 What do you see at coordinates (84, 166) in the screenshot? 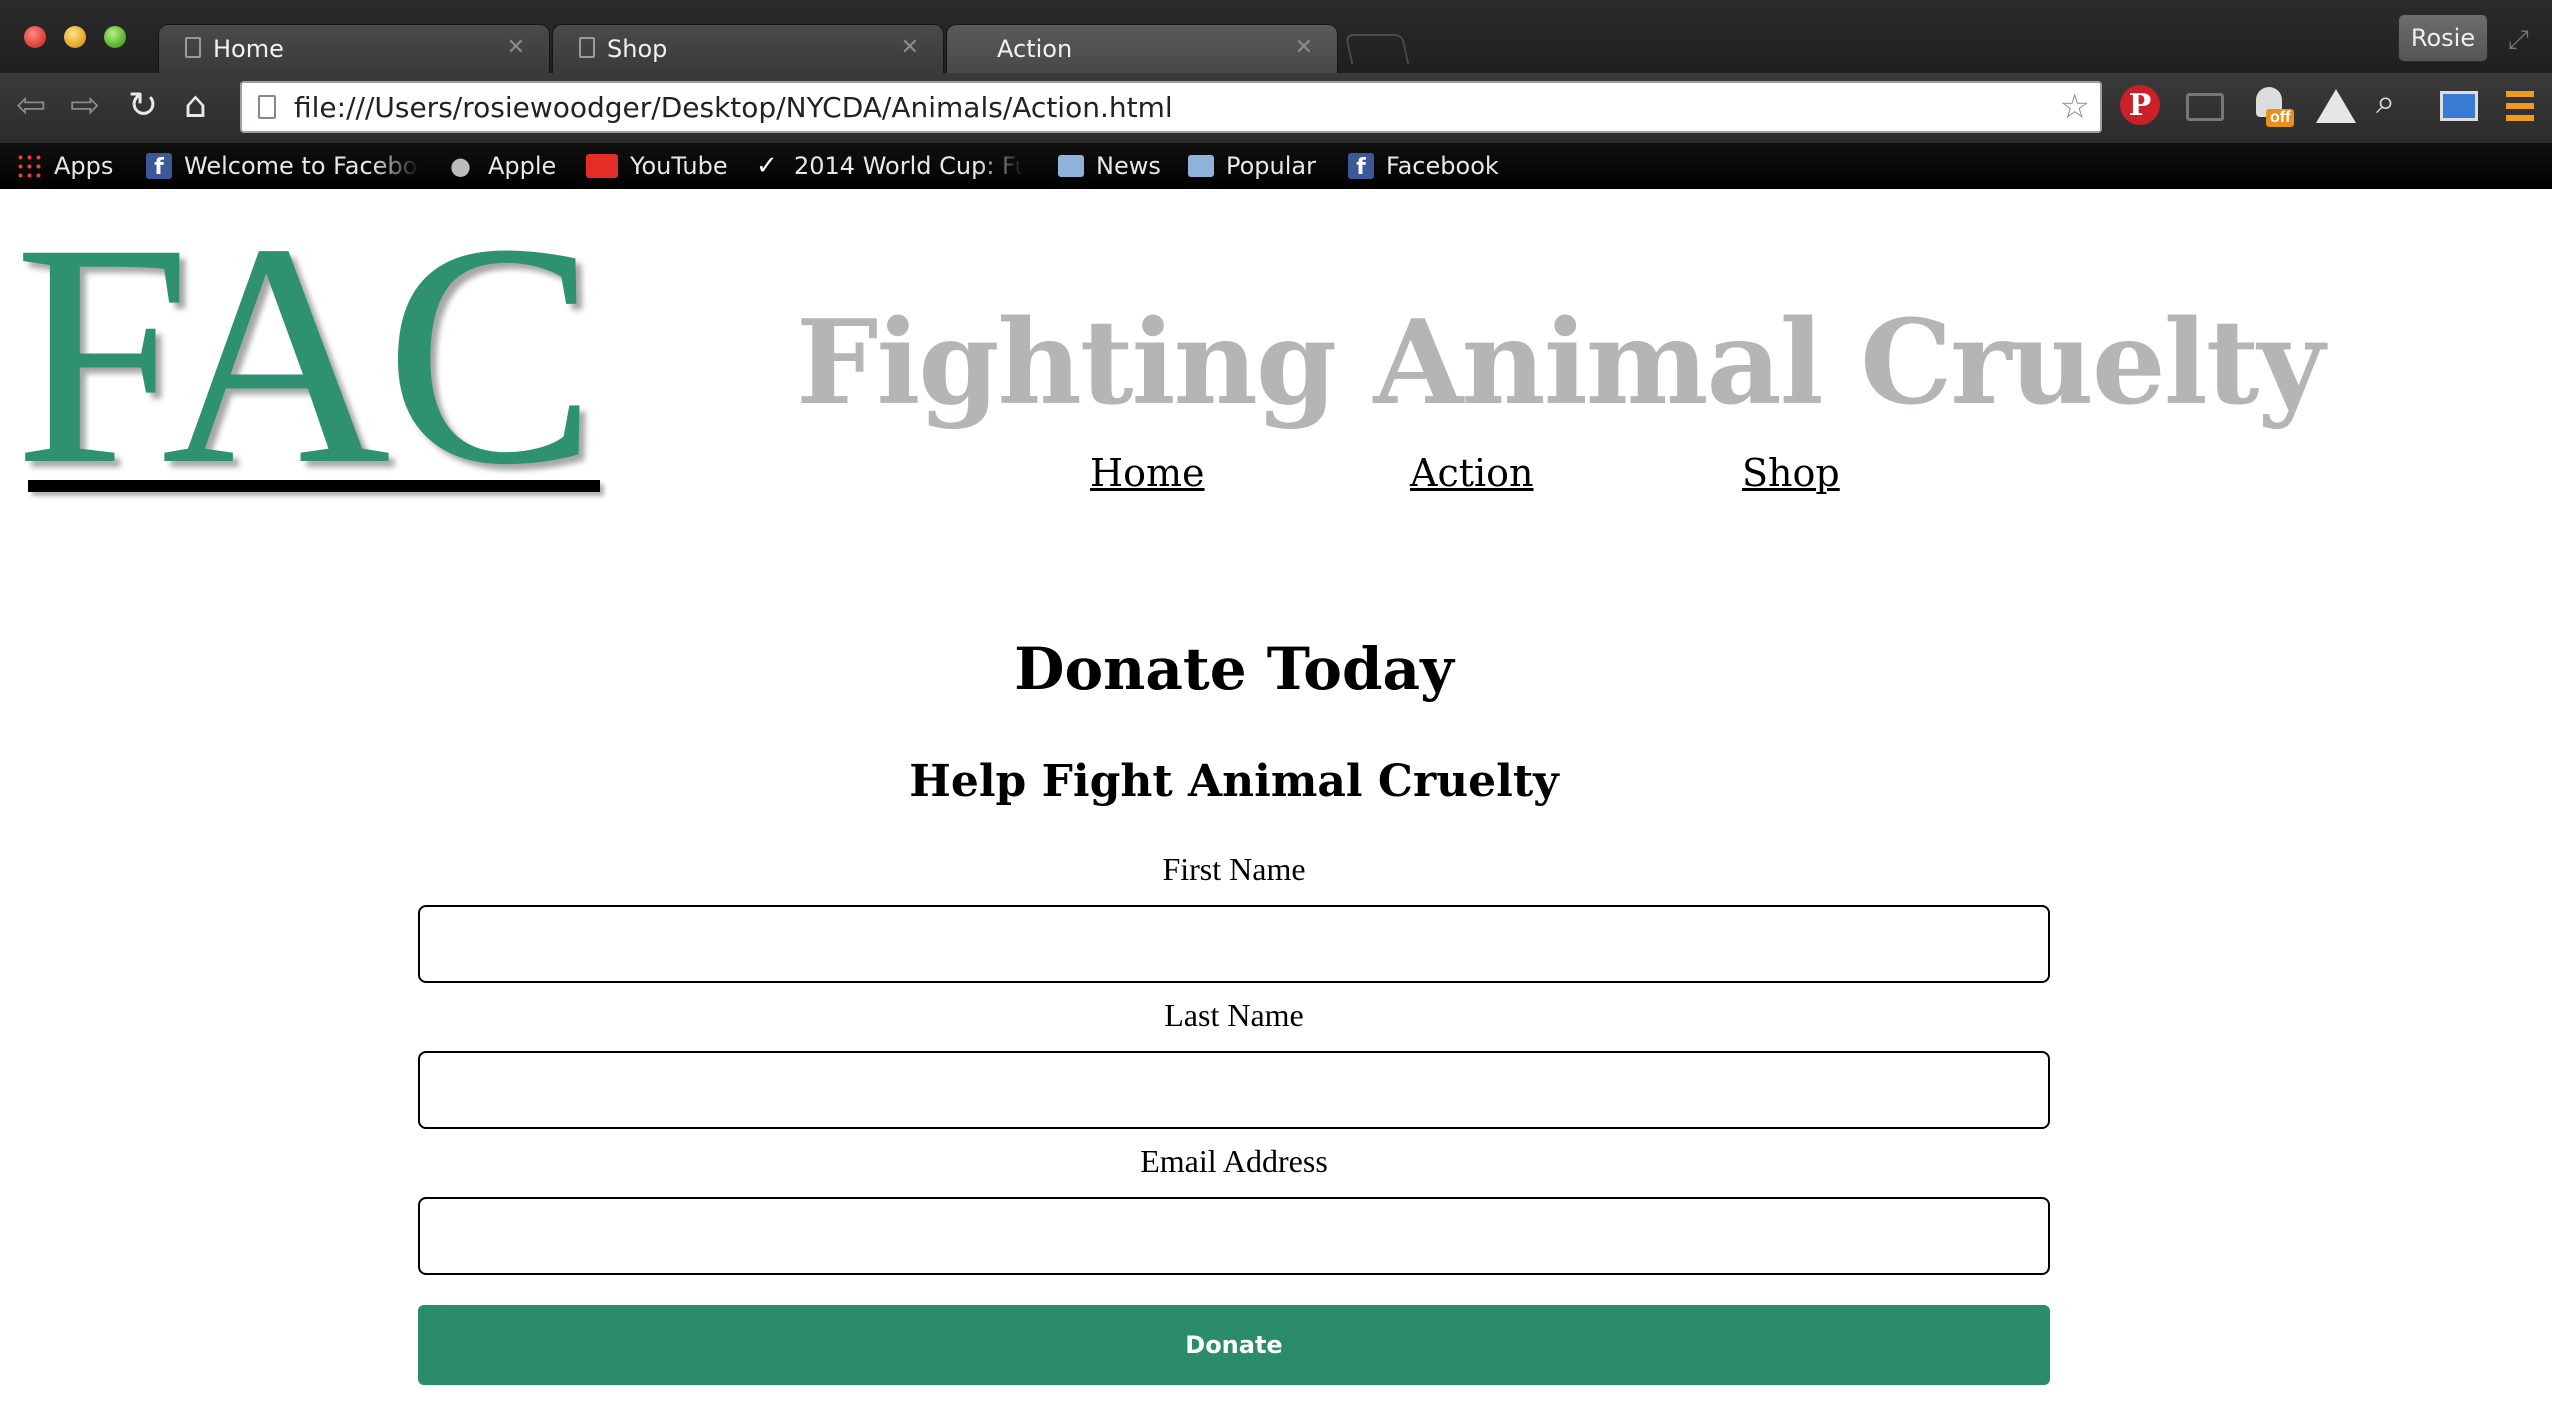
I see `bookmark-label: Apps` at bounding box center [84, 166].